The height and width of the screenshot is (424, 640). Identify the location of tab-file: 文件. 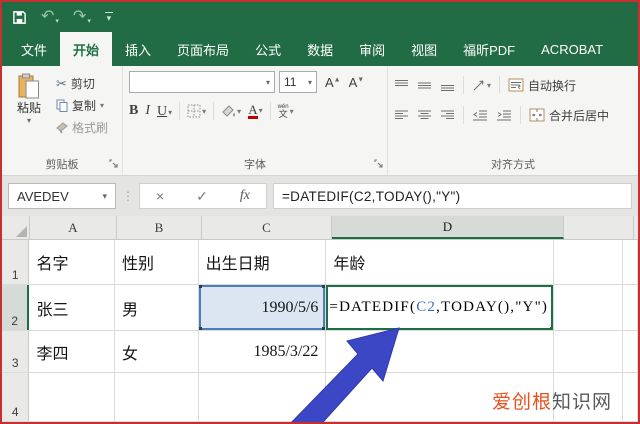
(34, 49).